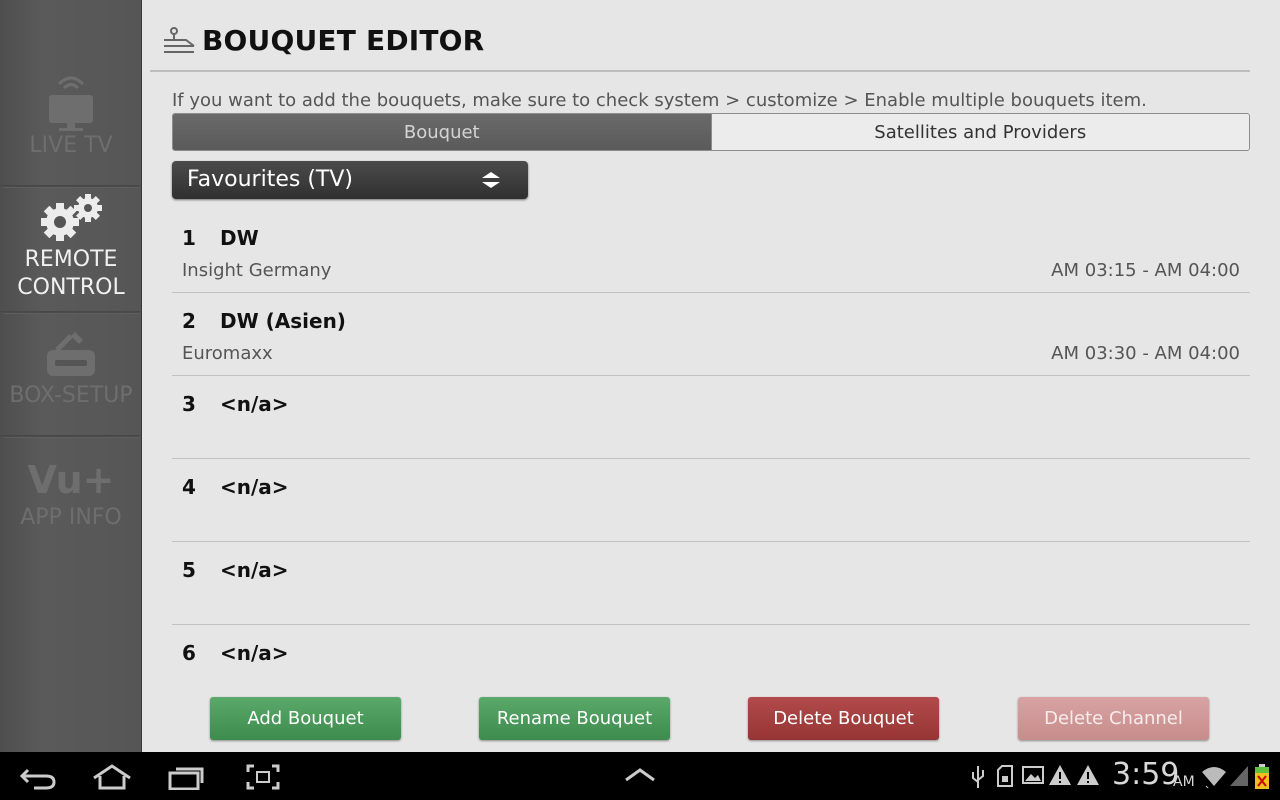  Describe the element at coordinates (1146, 774) in the screenshot. I see `status-clock: 3:59` at that location.